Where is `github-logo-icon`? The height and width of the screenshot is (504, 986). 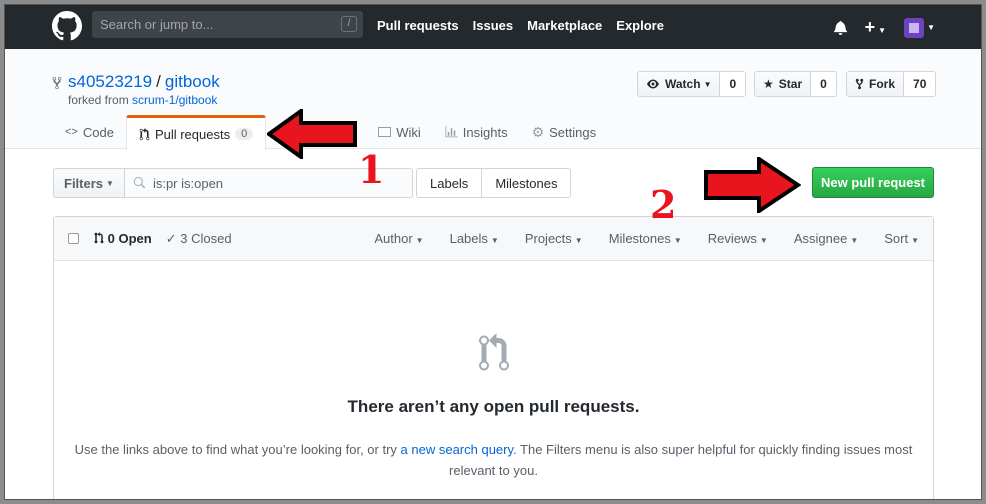 github-logo-icon is located at coordinates (67, 26).